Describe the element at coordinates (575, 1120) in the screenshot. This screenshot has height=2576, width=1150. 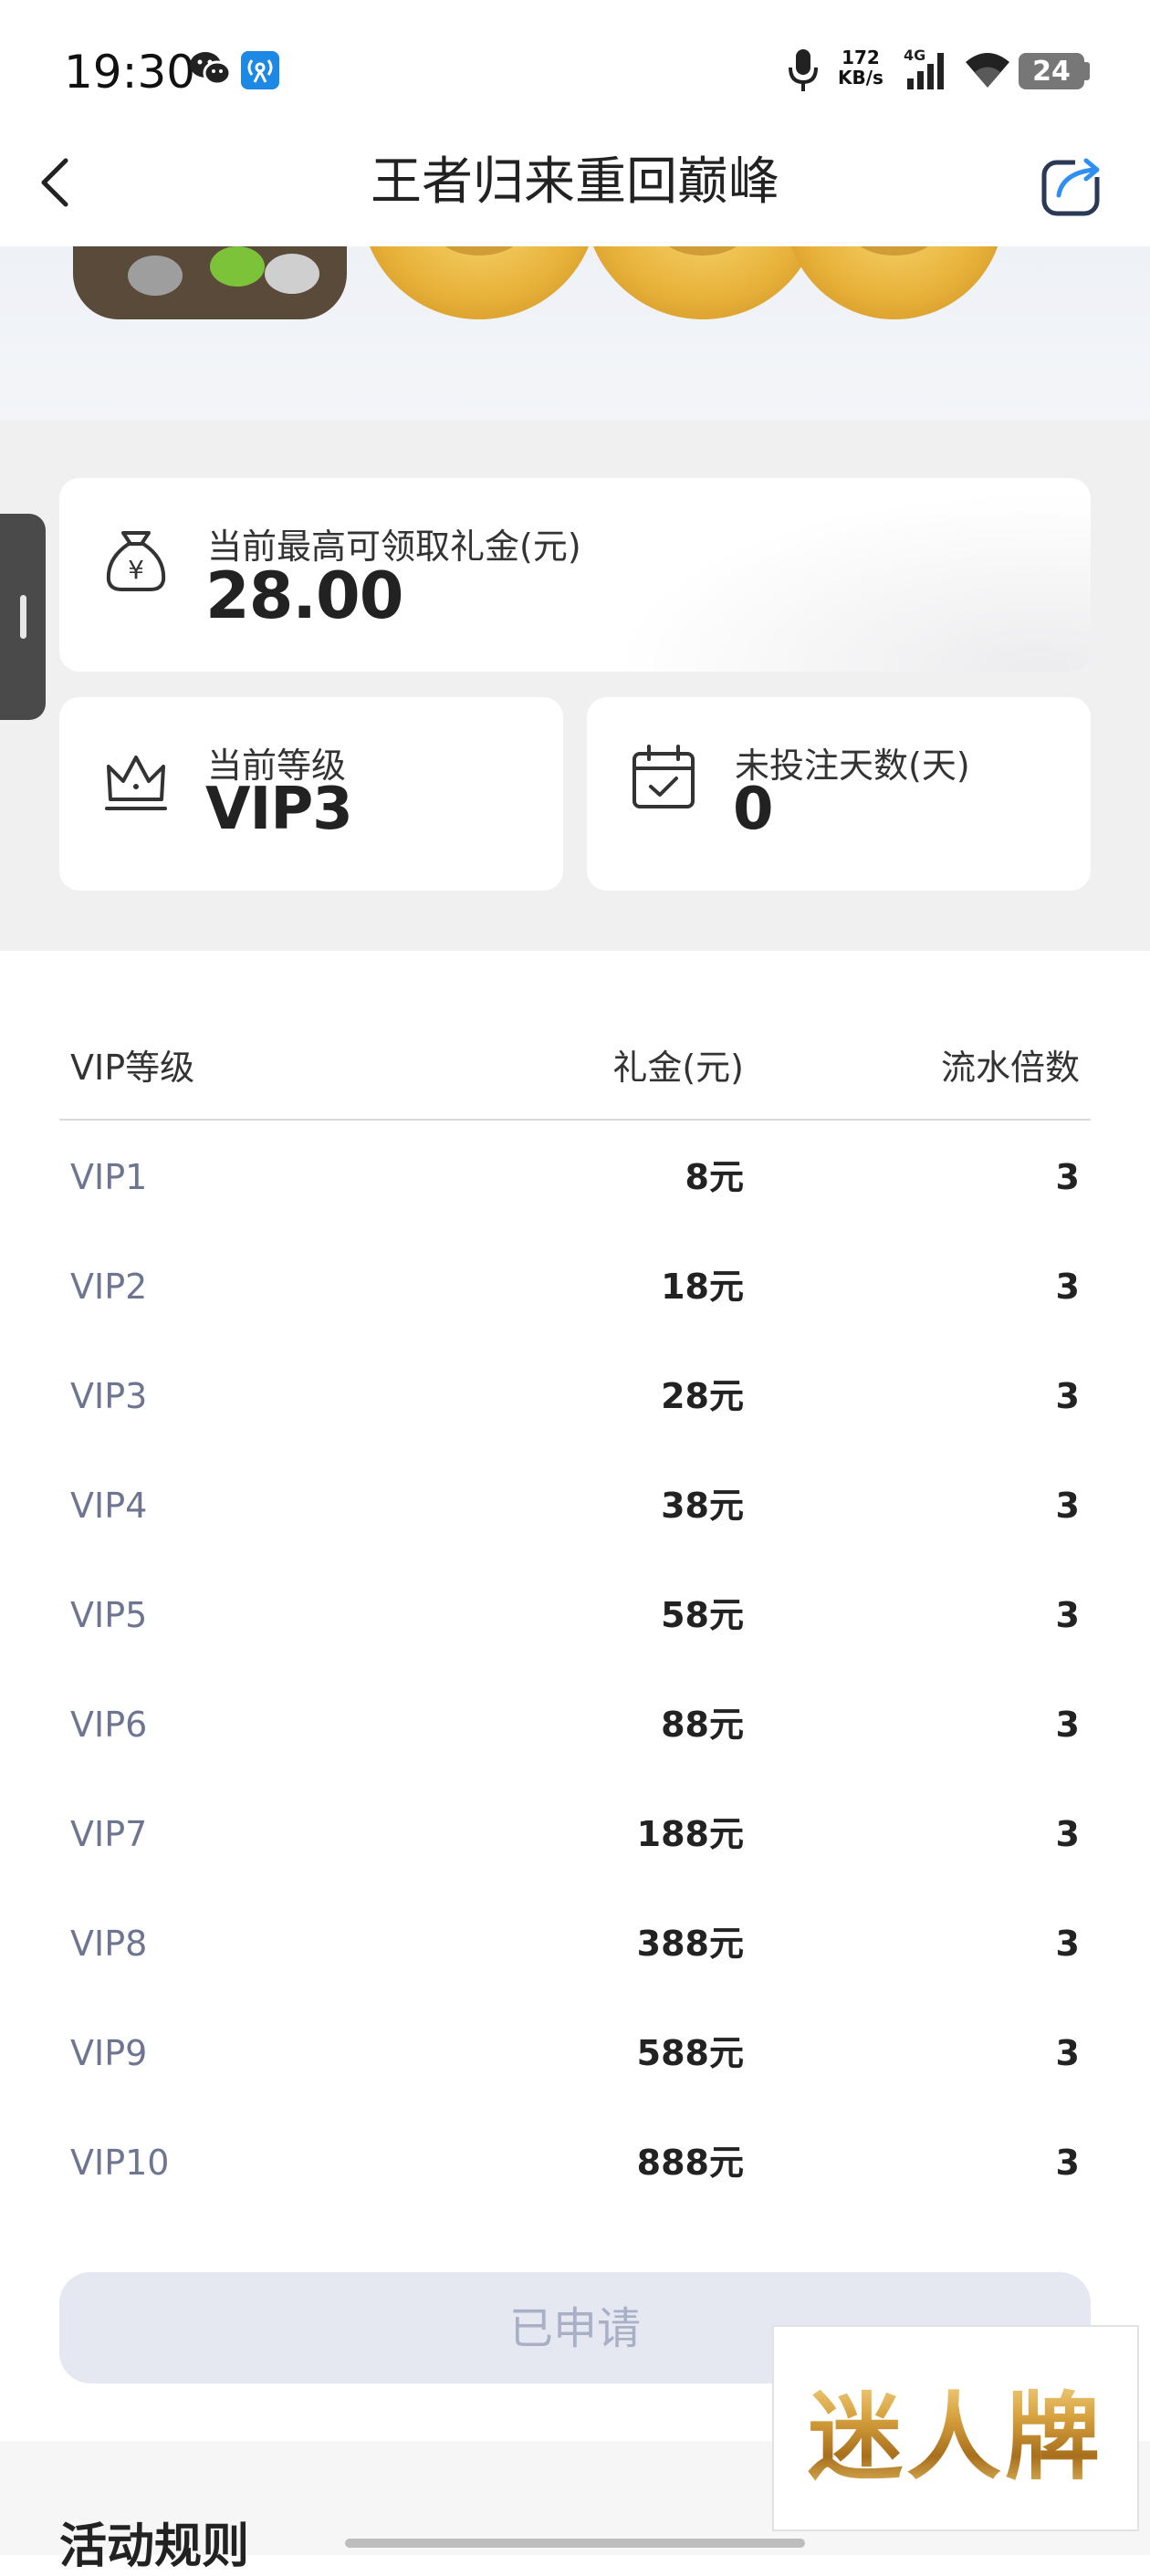
I see `table-divider` at that location.